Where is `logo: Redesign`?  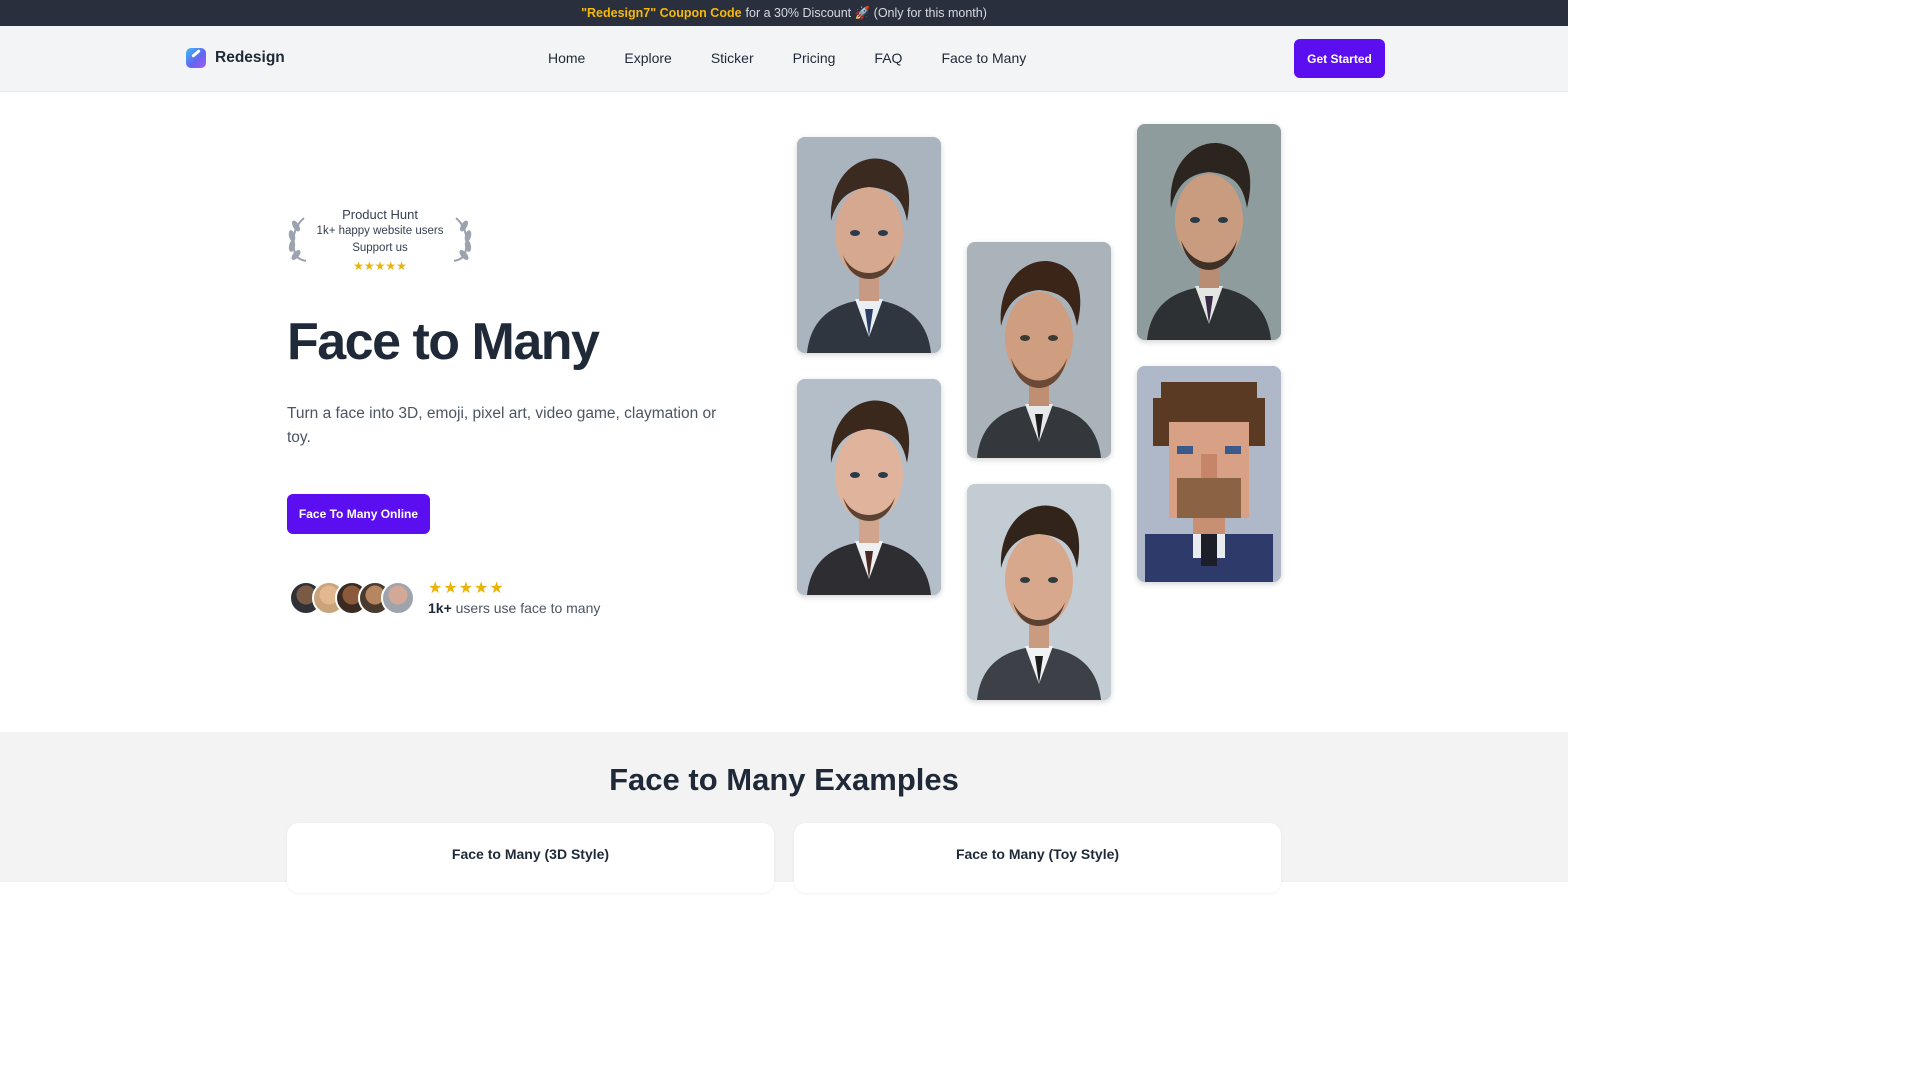
logo: Redesign is located at coordinates (235, 58).